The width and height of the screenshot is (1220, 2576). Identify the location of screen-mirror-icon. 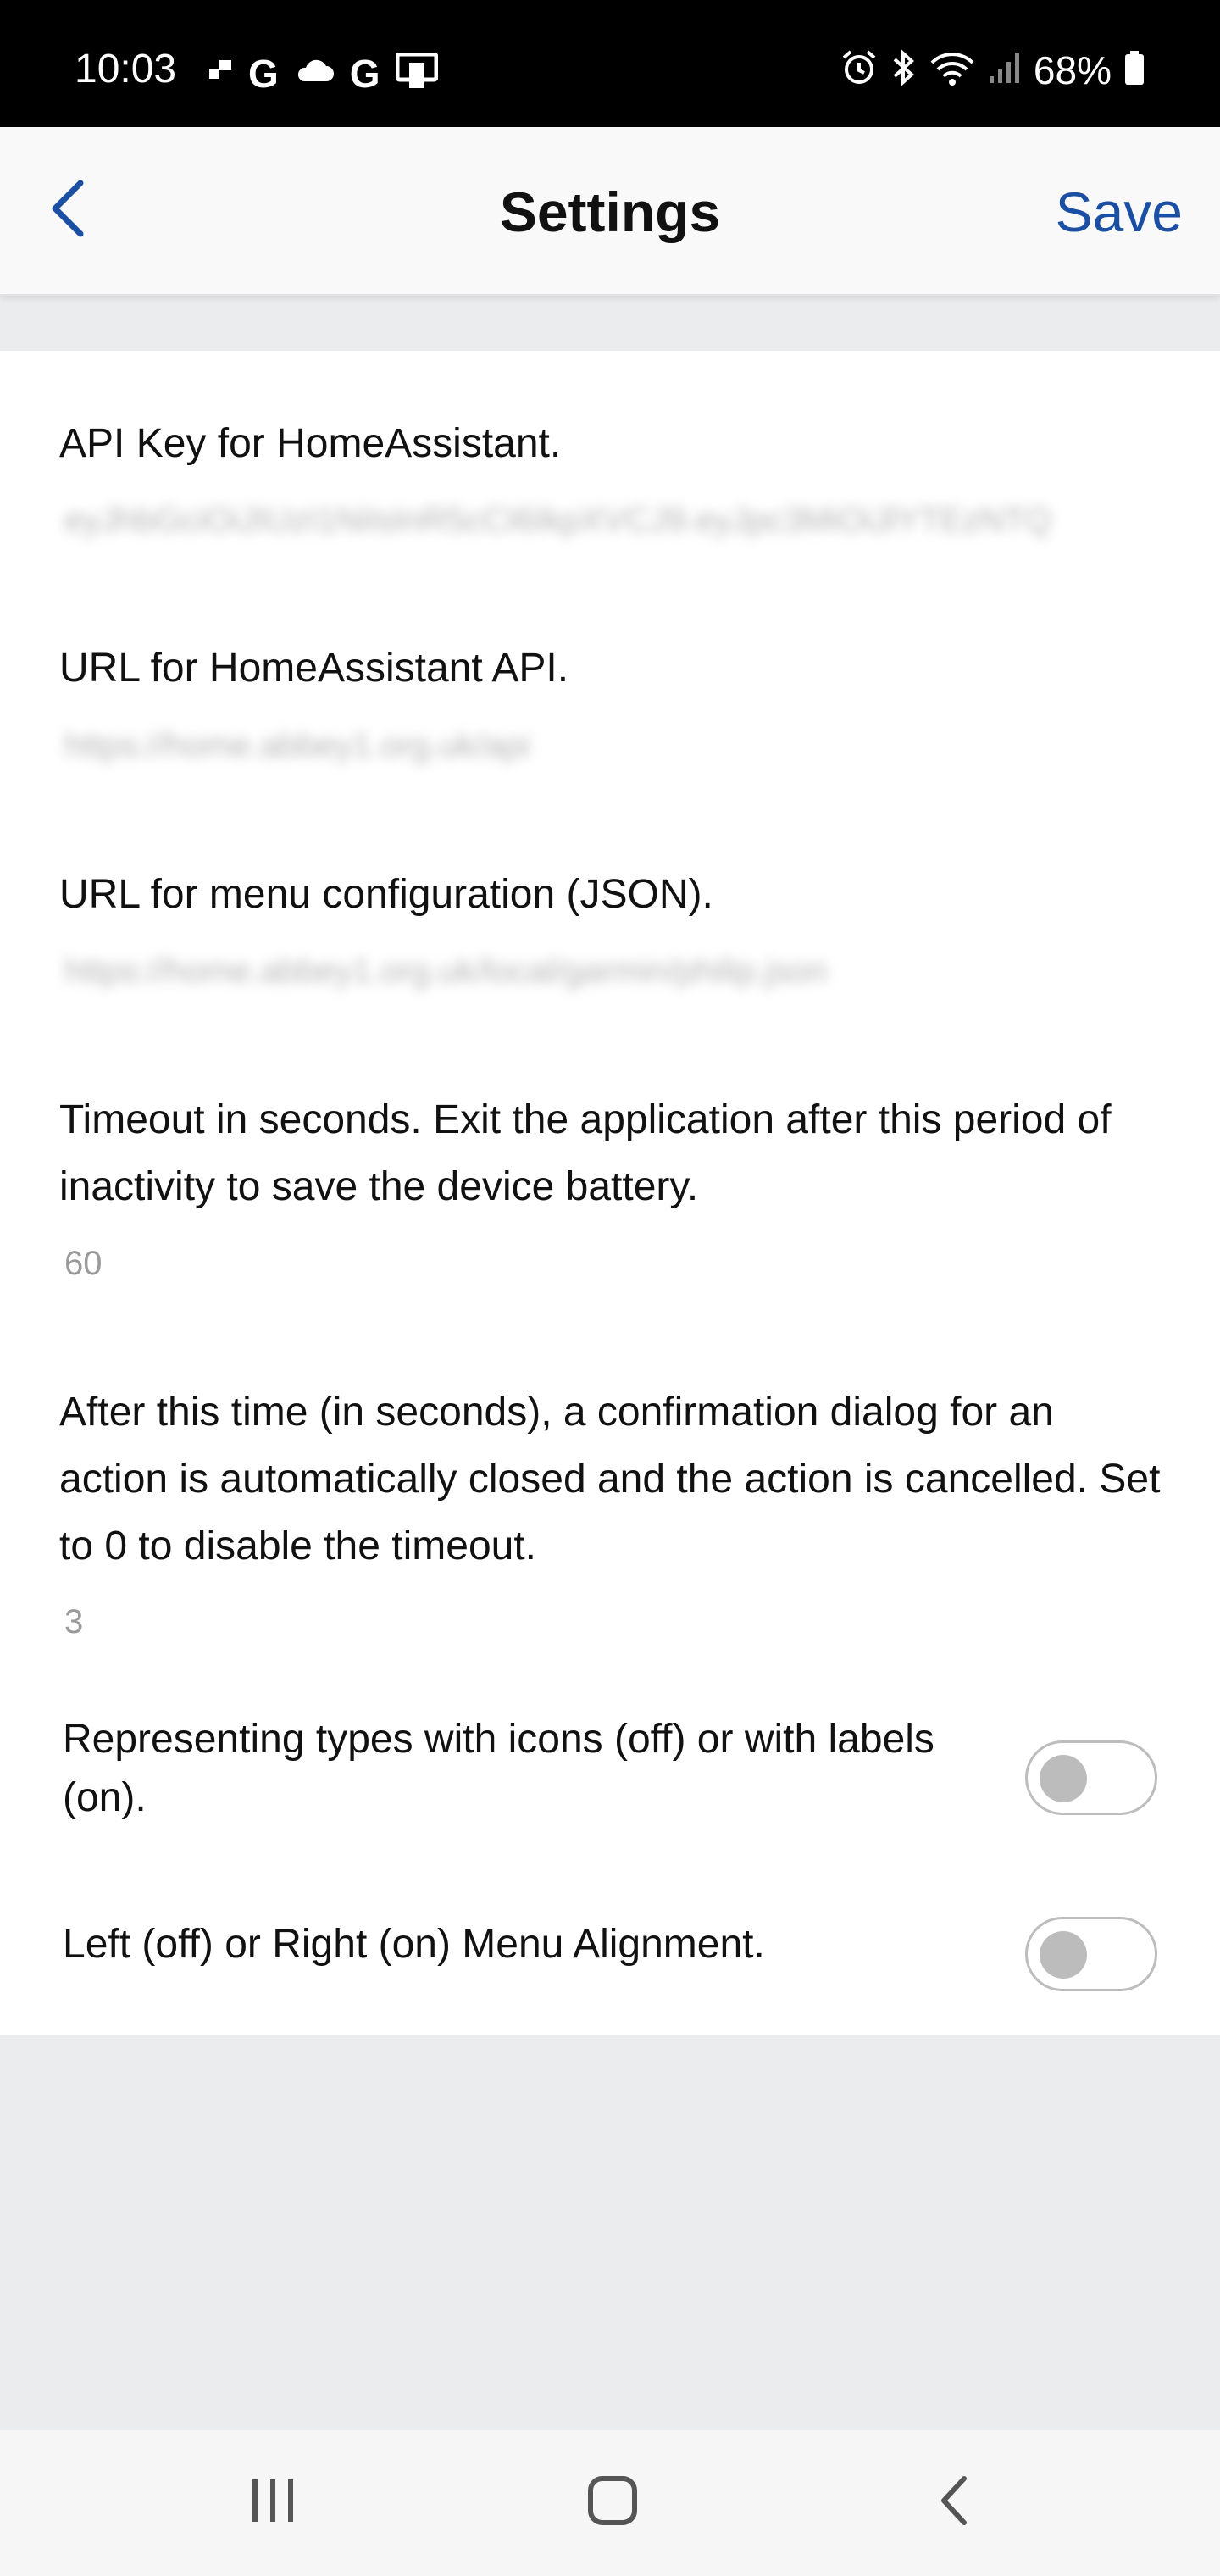
(417, 73).